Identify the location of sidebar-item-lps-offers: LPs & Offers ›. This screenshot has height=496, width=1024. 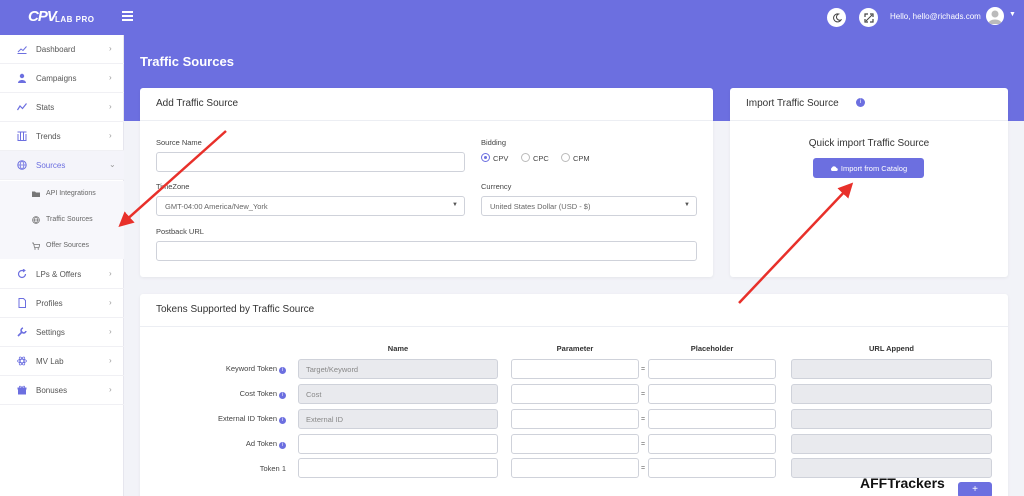
(62, 274).